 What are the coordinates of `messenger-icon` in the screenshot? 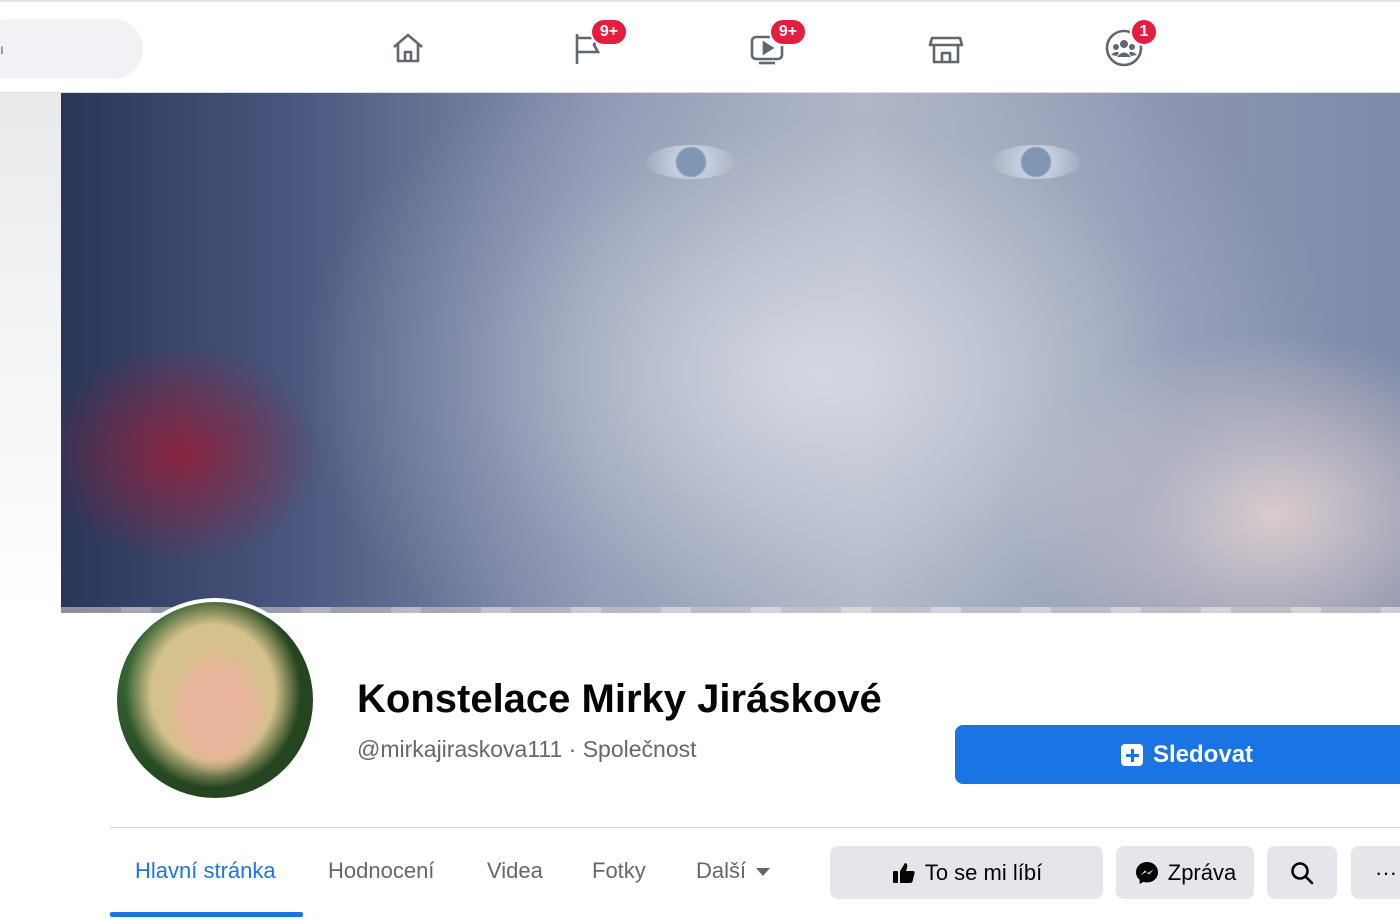 It's located at (1146, 872).